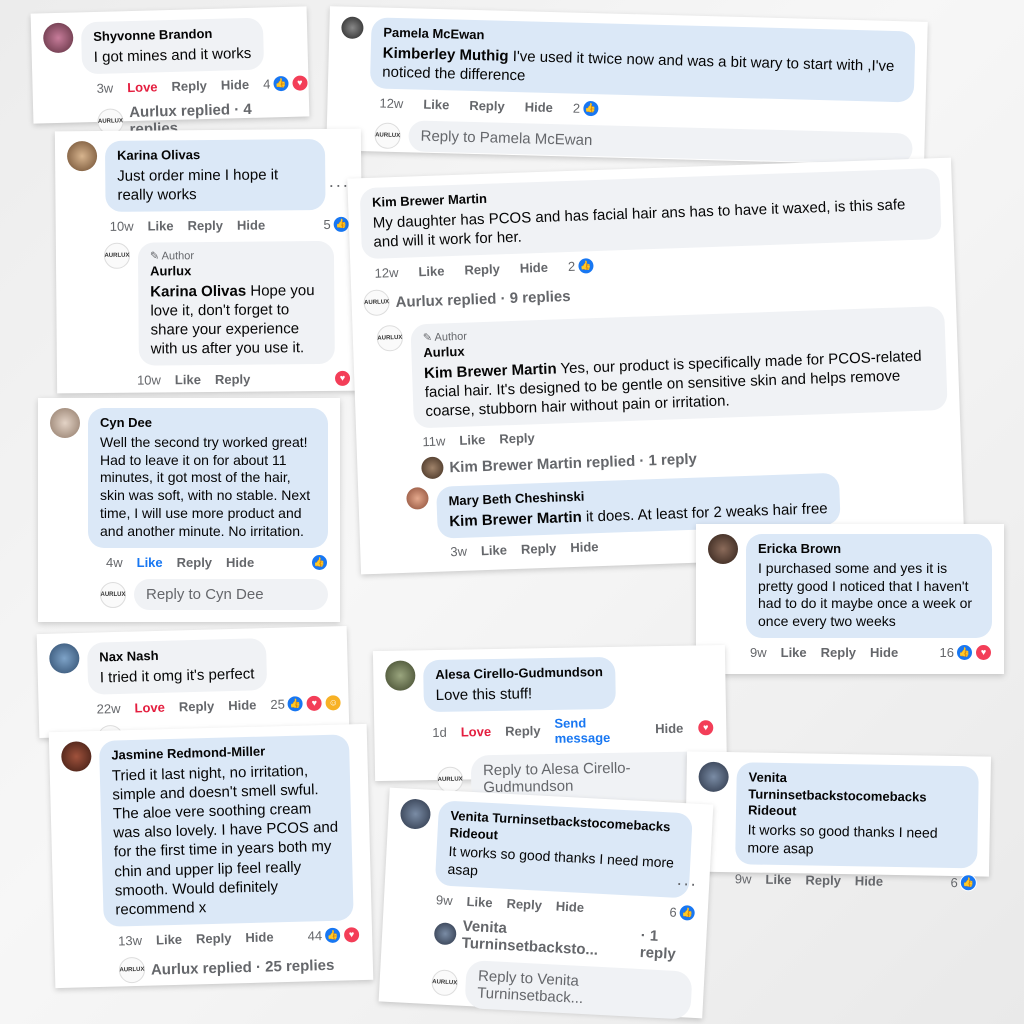 This screenshot has width=1024, height=1024. I want to click on comment-time: 4w, so click(114, 562).